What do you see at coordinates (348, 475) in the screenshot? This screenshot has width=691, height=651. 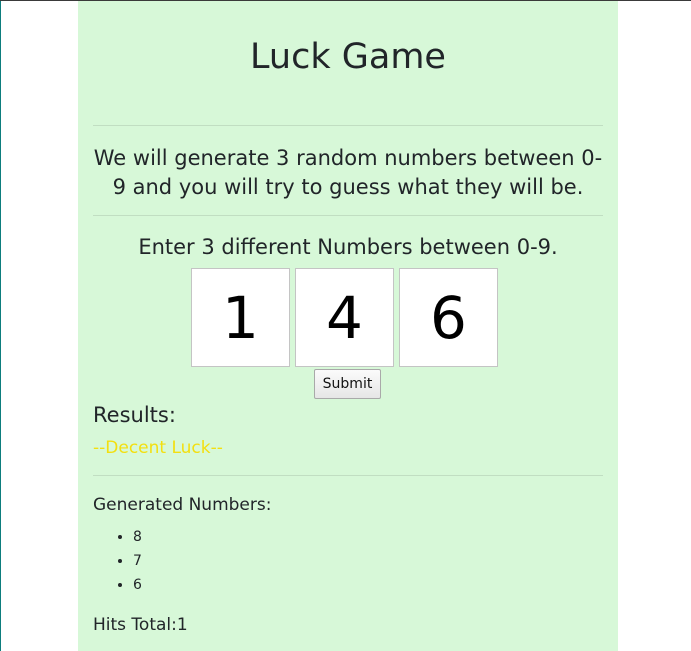 I see `divider-results` at bounding box center [348, 475].